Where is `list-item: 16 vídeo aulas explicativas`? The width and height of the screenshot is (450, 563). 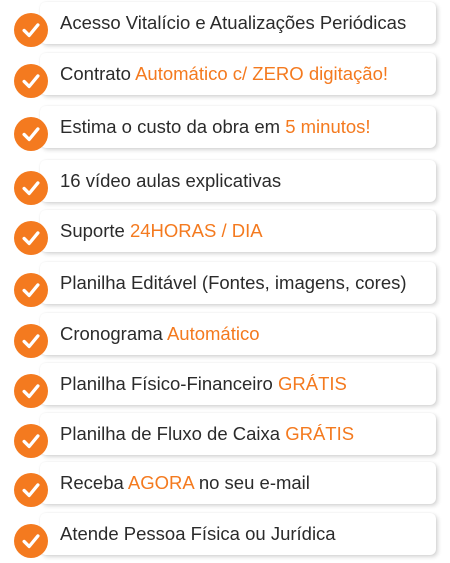 list-item: 16 vídeo aulas explicativas is located at coordinates (225, 182).